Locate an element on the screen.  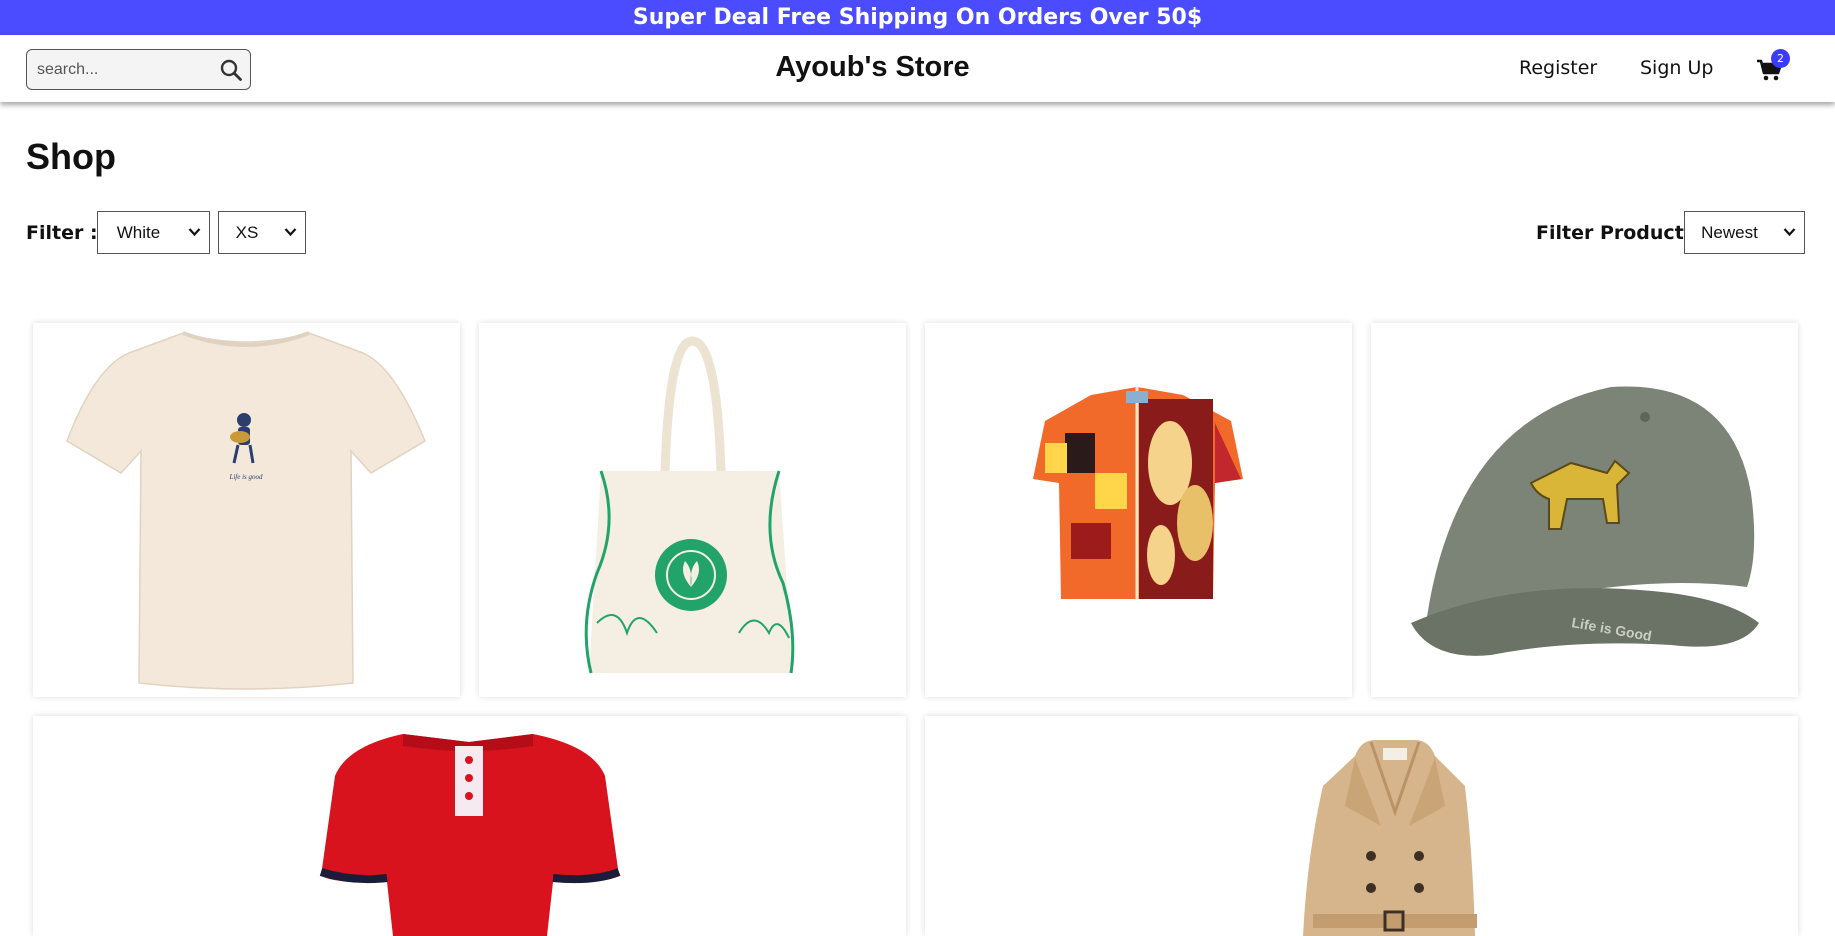
tshirt-image: Life is good is located at coordinates (246, 510).